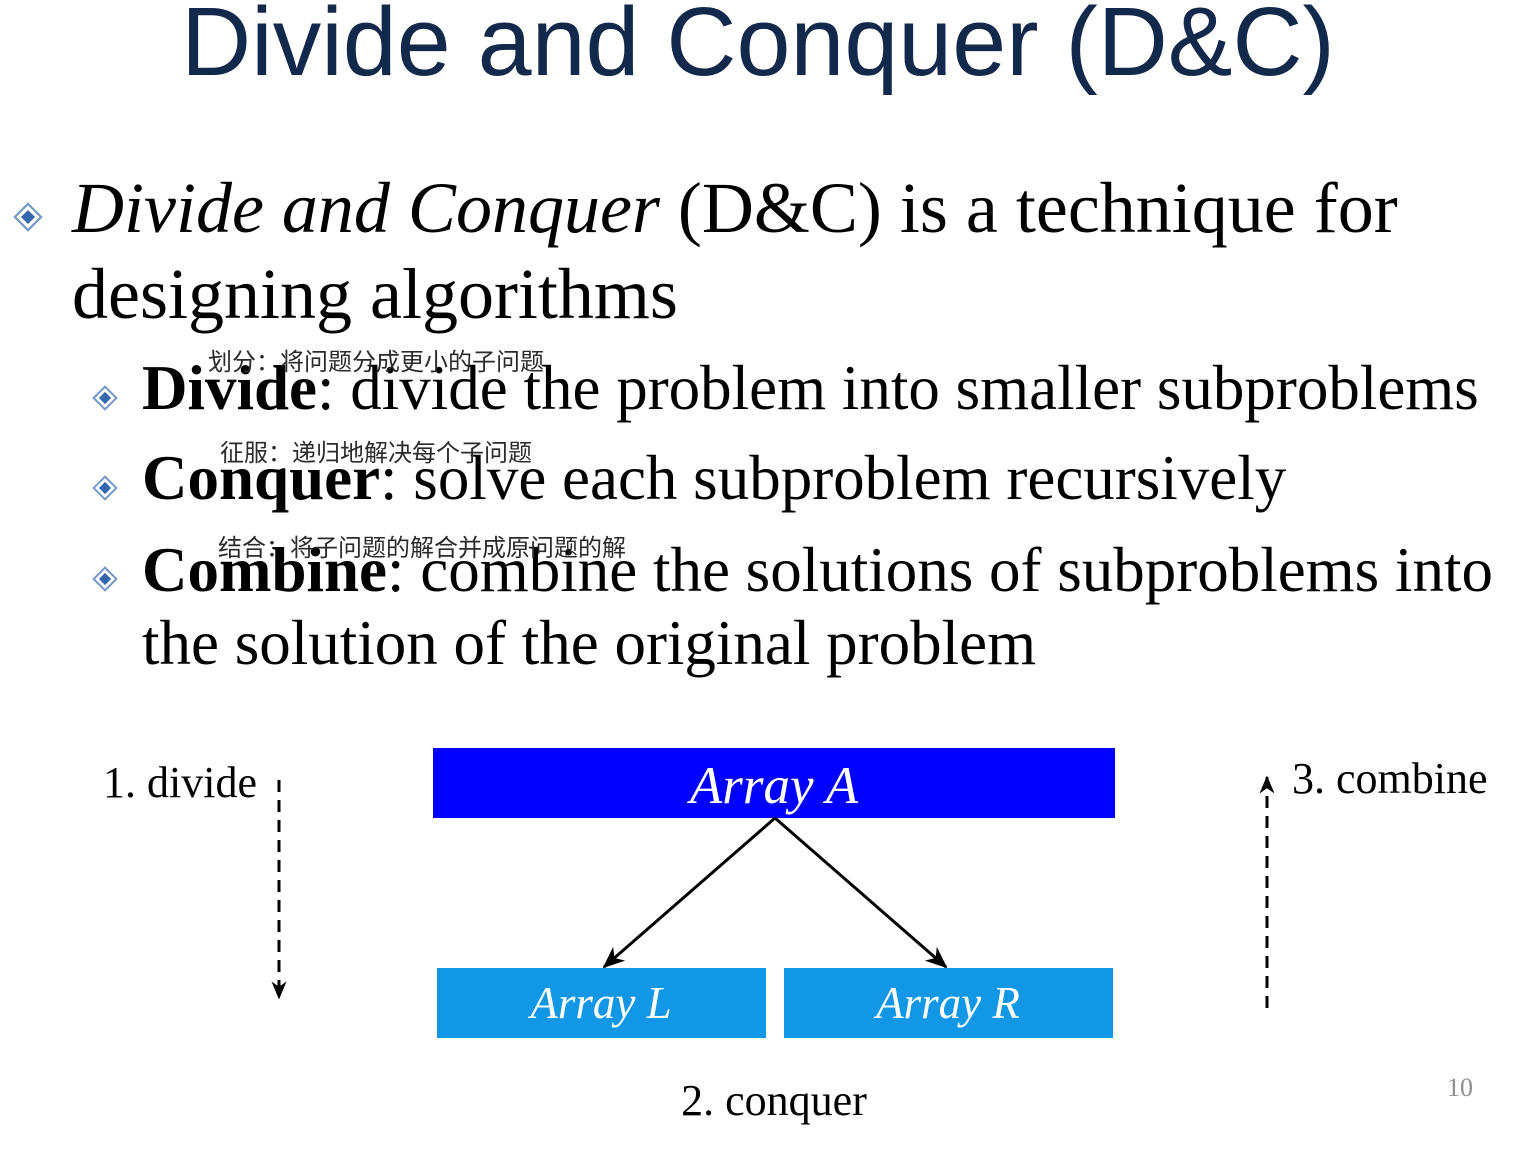 The height and width of the screenshot is (1156, 1516). I want to click on sub-bullet-combine-continuation: the solution of the original problem, so click(589, 643).